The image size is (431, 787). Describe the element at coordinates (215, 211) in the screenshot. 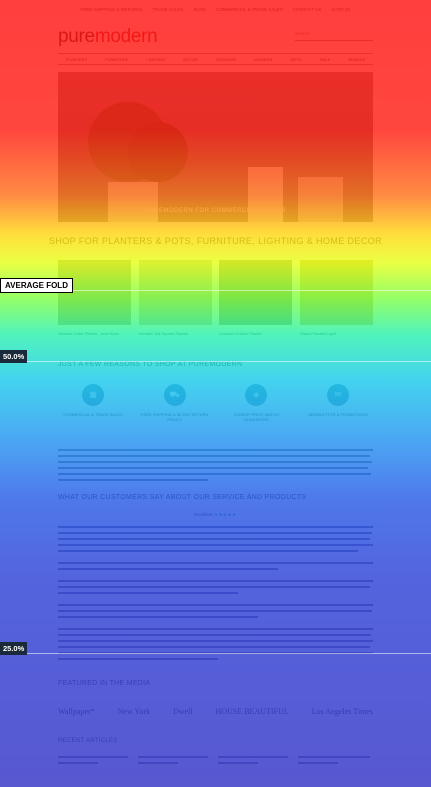

I see `hero-caption: PUREMODERN FOR COMMERCIAL SPACES` at that location.